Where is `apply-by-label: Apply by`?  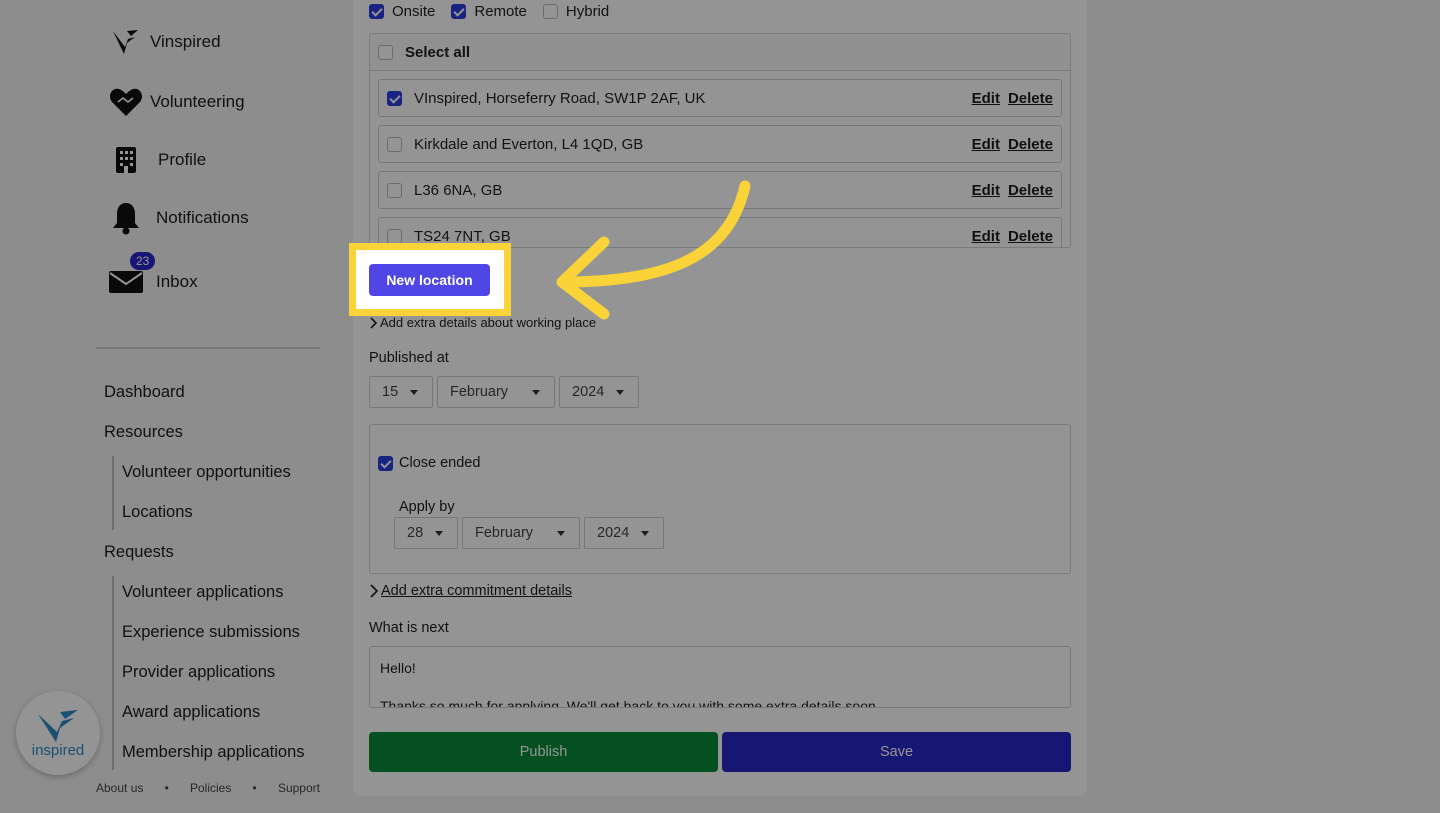
apply-by-label: Apply by is located at coordinates (427, 507).